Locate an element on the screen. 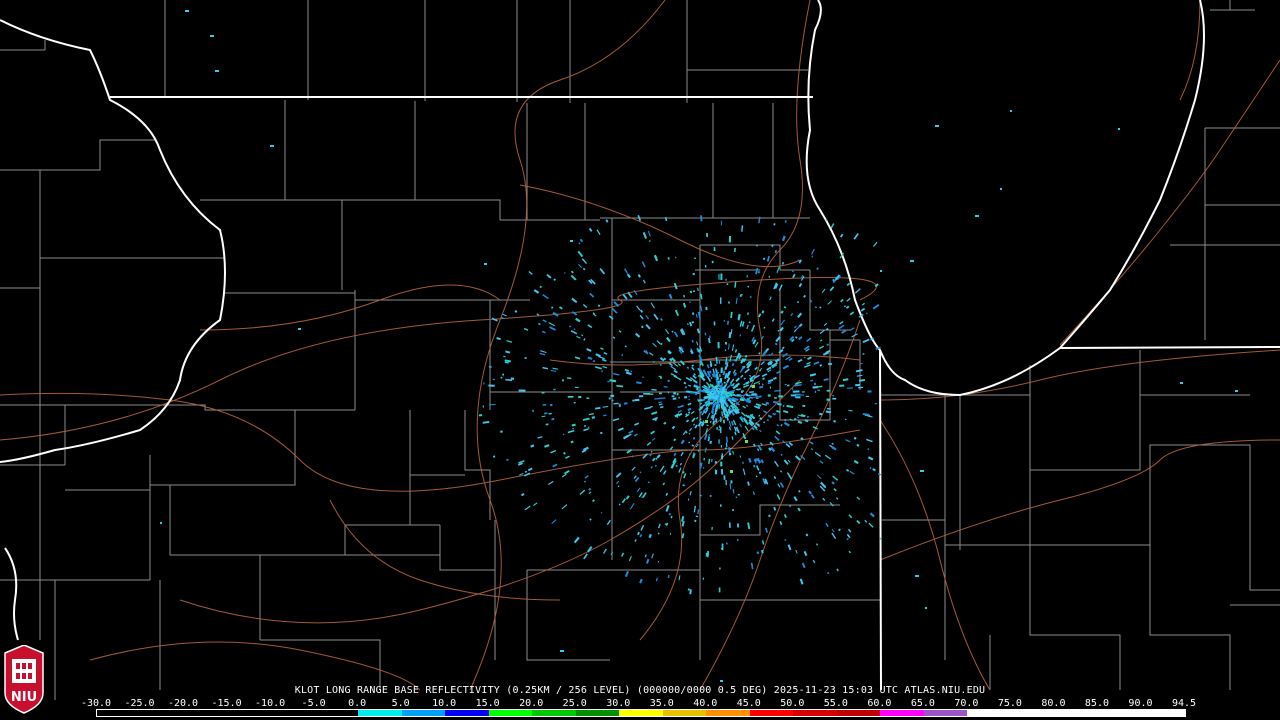  colorbar-label: 75.0 is located at coordinates (1009, 703).